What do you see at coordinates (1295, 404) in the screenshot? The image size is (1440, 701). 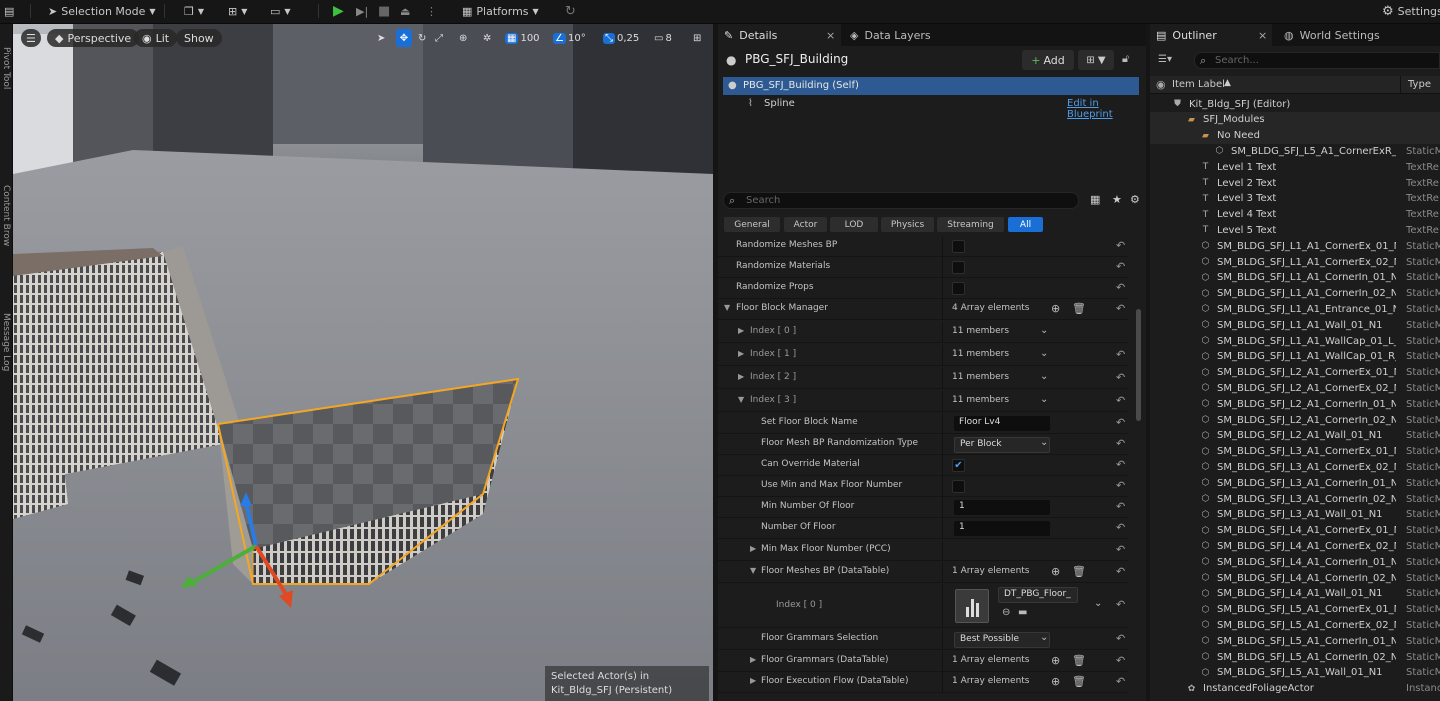 I see `outliner-row: ⬡ SM_BLDG_SFJ_L2_A1_CornerIn_01_N1 StaticM` at bounding box center [1295, 404].